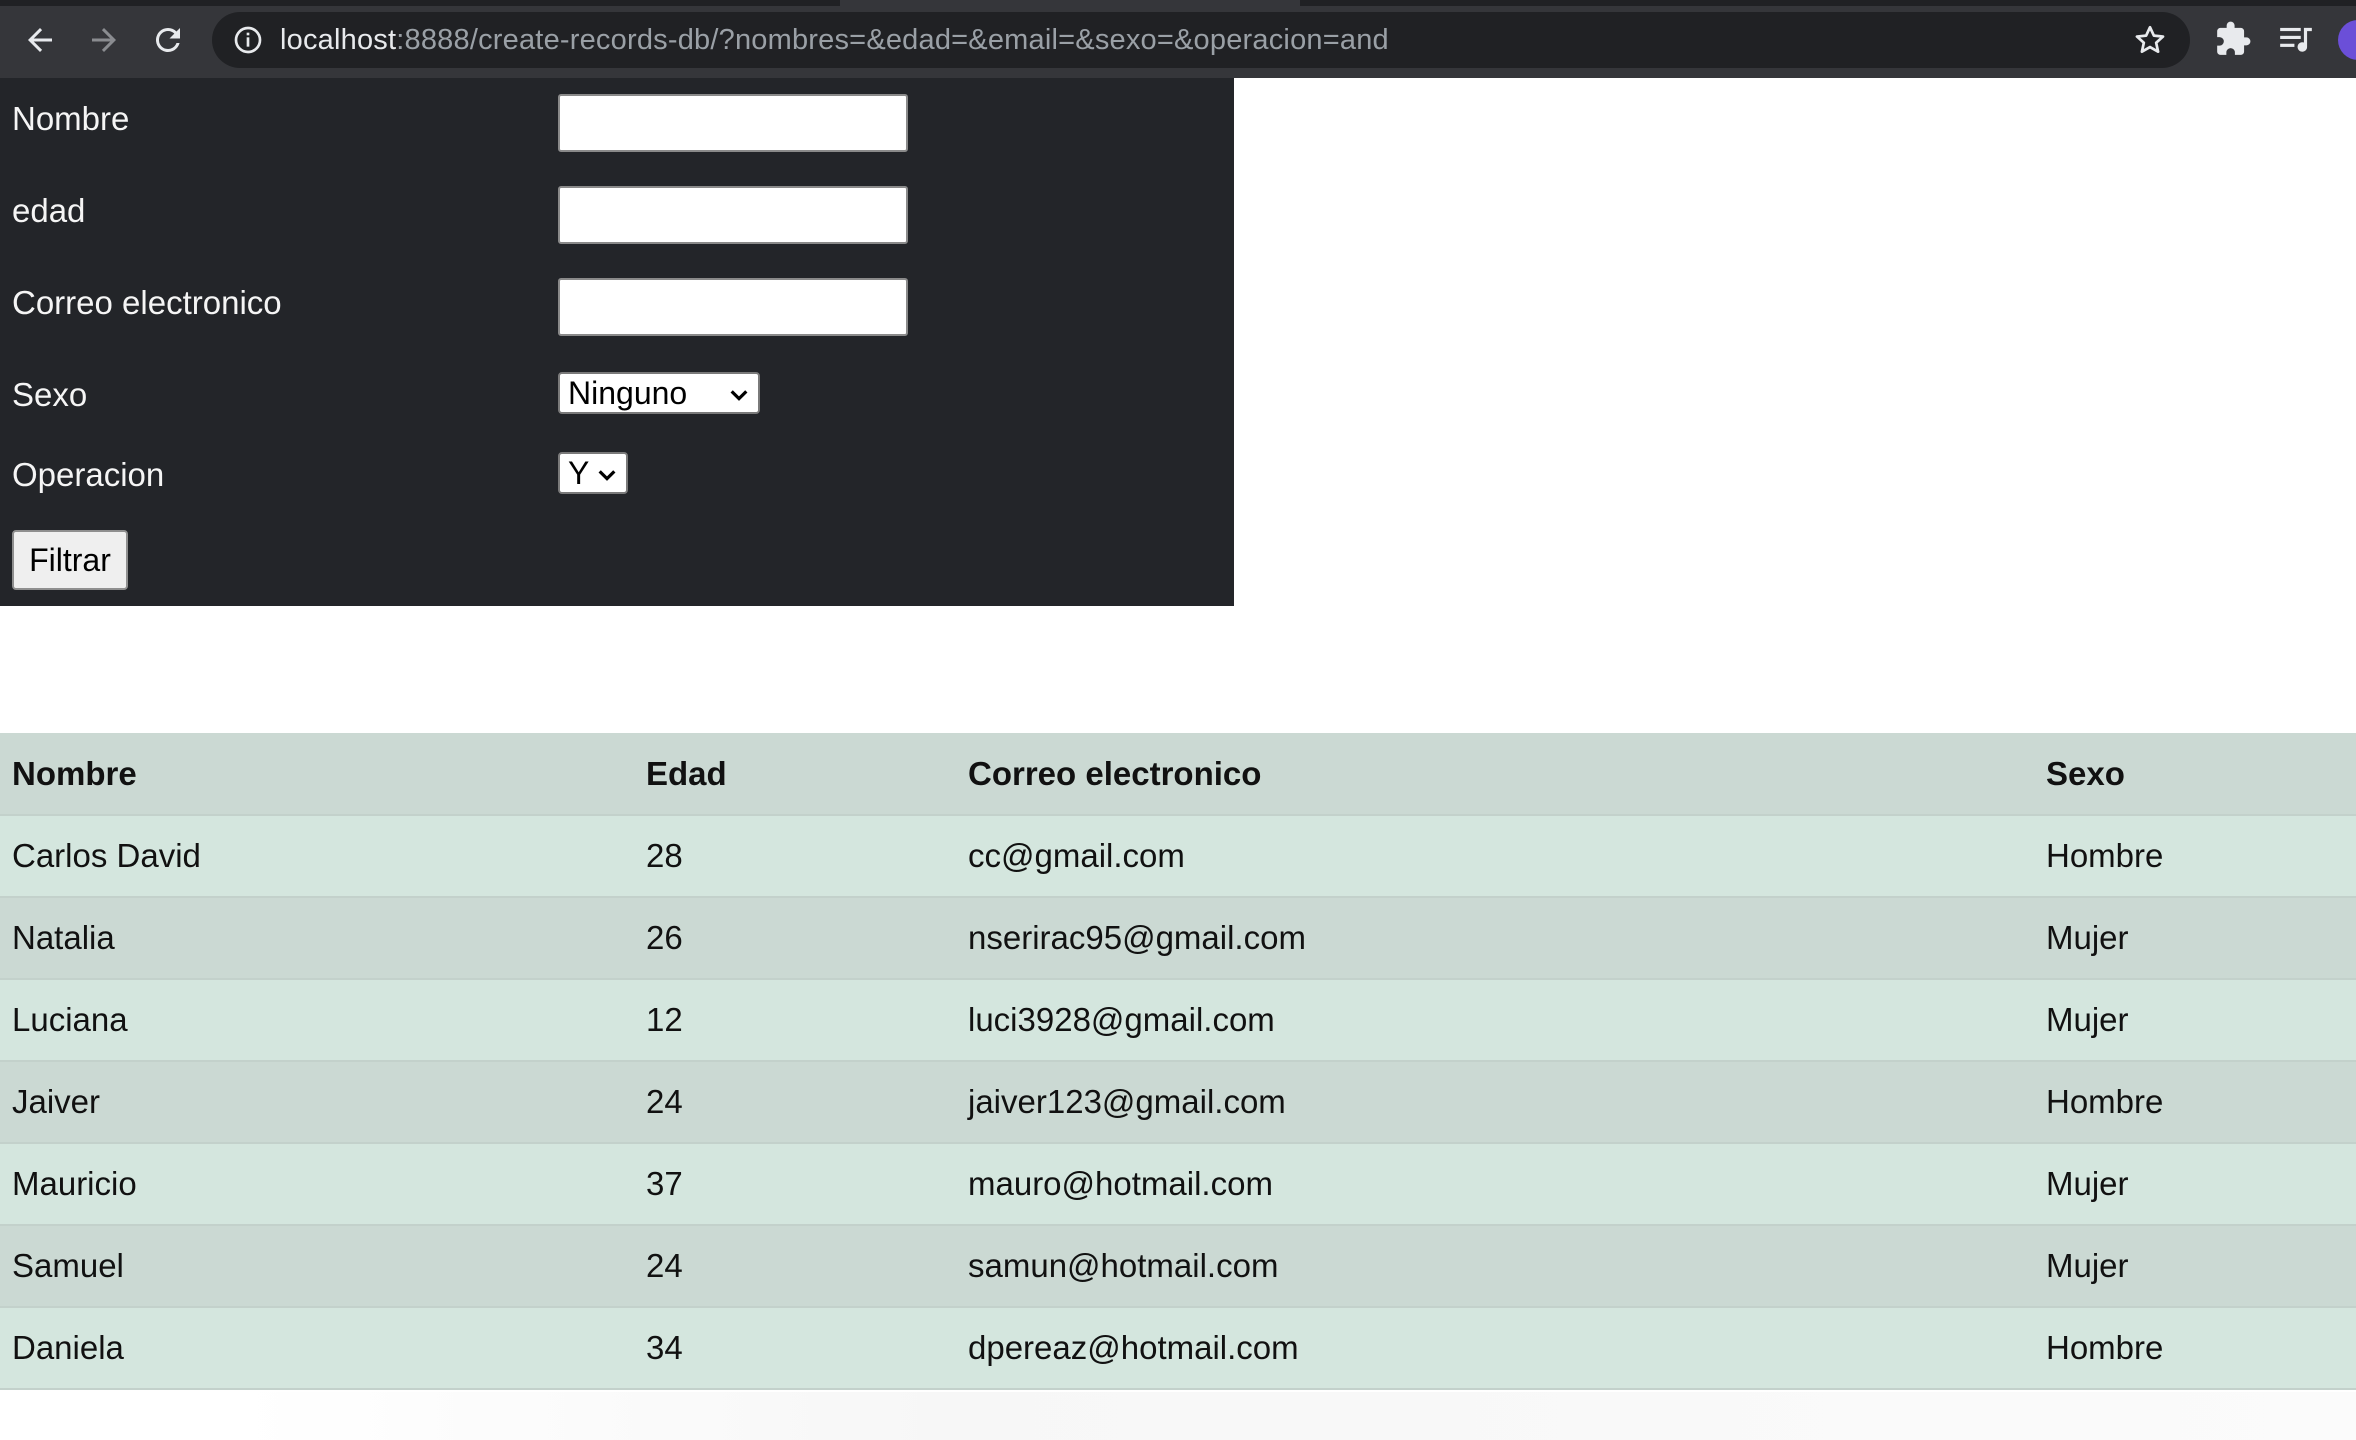  What do you see at coordinates (795, 856) in the screenshot?
I see `cell-edad: 28` at bounding box center [795, 856].